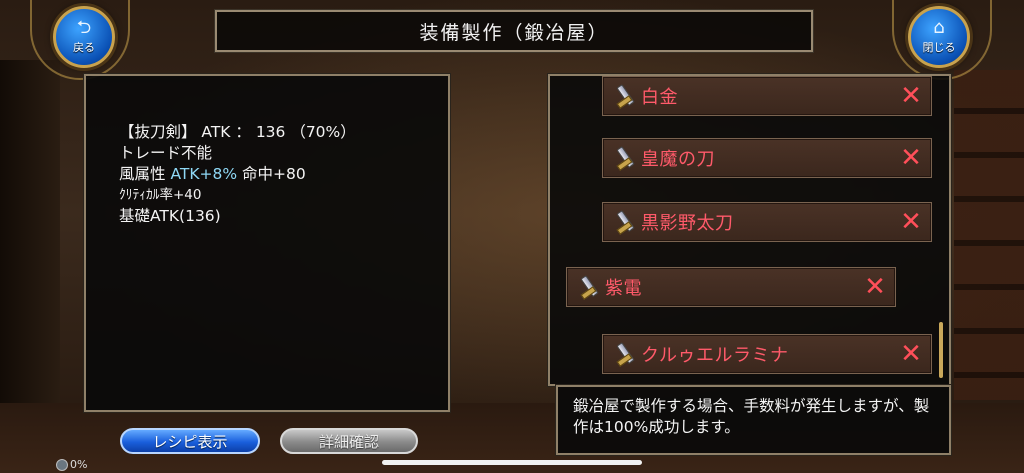 This screenshot has height=473, width=1024. I want to click on list-scrollbar, so click(941, 350).